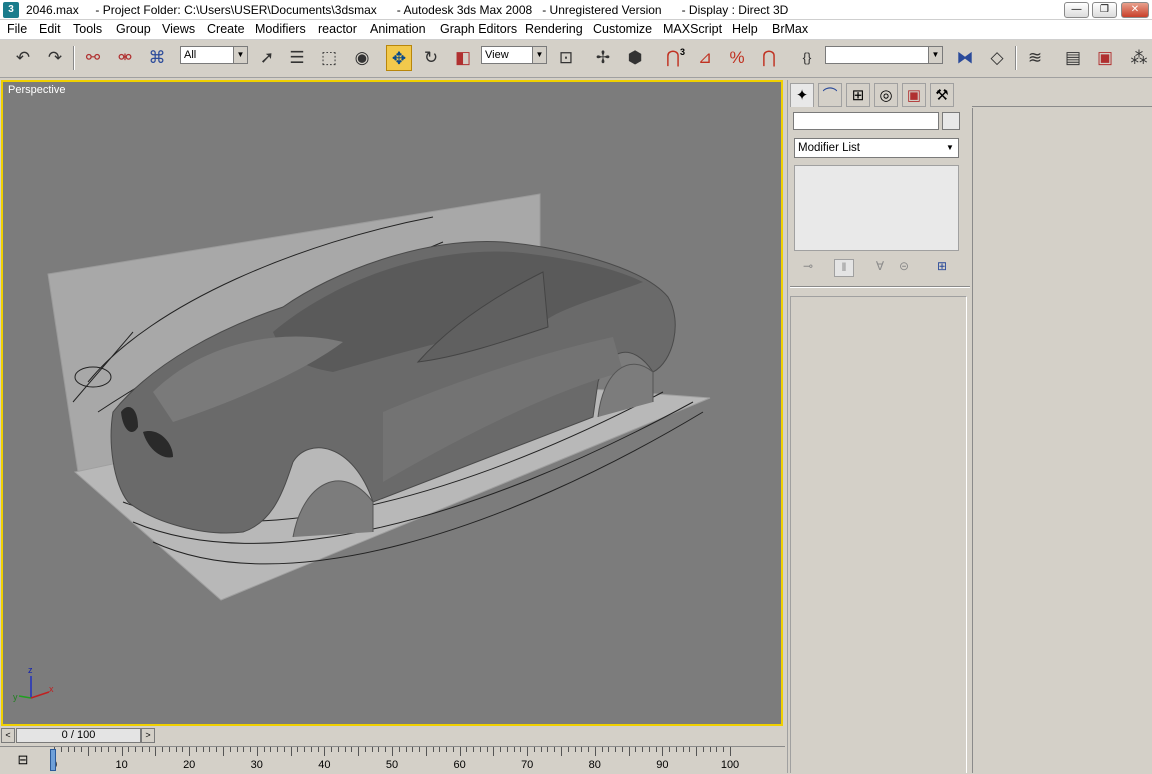 This screenshot has width=1152, height=774. Describe the element at coordinates (692, 29) in the screenshot. I see `menu-maxscript: MAXScript` at that location.